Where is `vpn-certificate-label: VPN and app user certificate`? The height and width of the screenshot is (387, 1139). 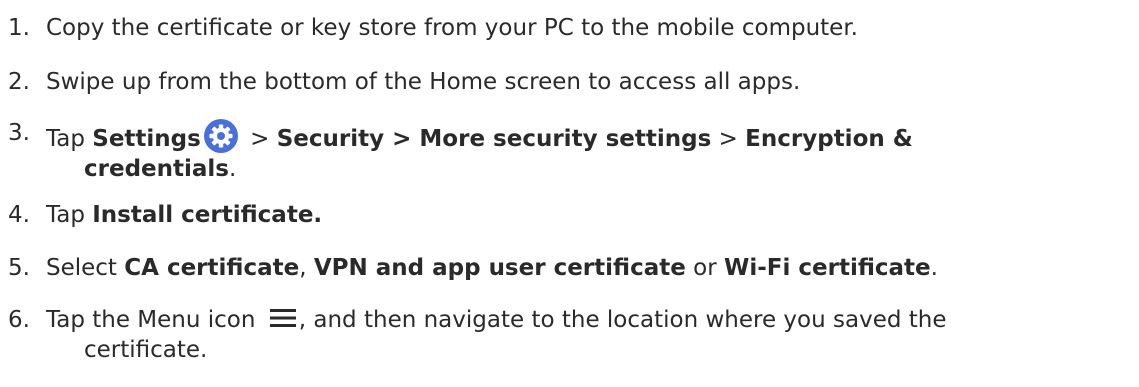 vpn-certificate-label: VPN and app user certificate is located at coordinates (499, 268).